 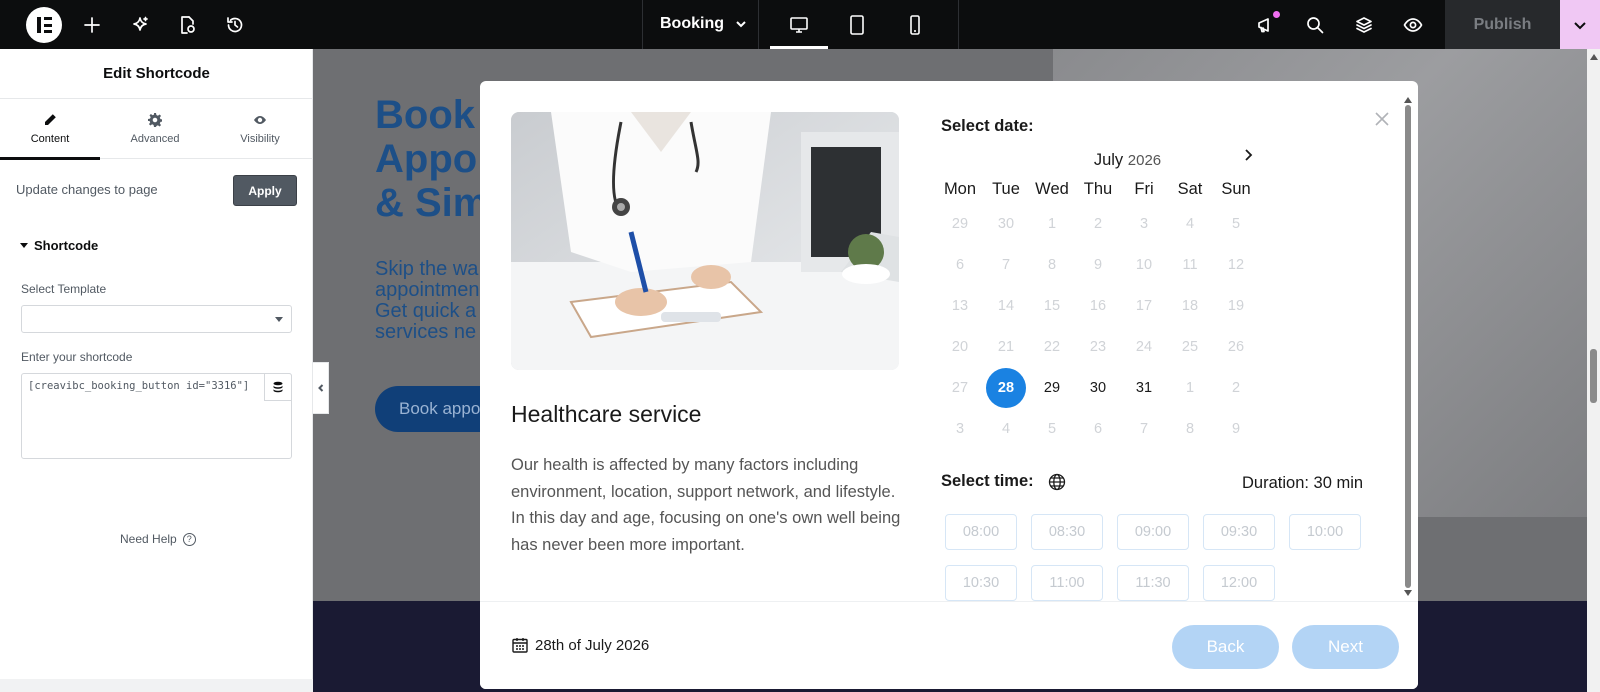 What do you see at coordinates (92, 25) in the screenshot?
I see `add-icon` at bounding box center [92, 25].